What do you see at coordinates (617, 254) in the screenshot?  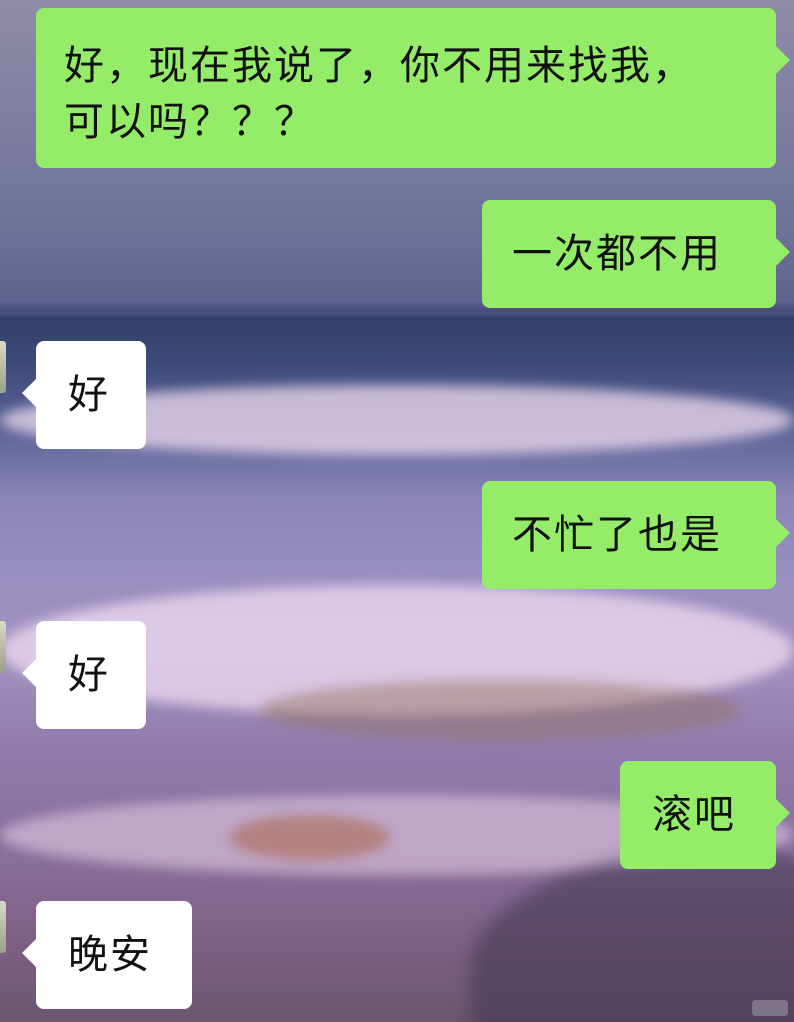 I see `message-text: 一次都不用` at bounding box center [617, 254].